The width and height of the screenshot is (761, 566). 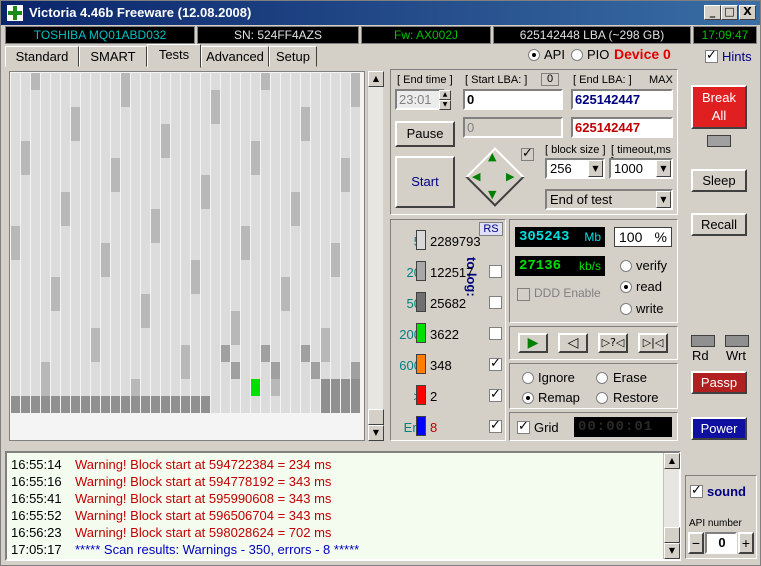 What do you see at coordinates (696, 543) in the screenshot?
I see `api-number-minus-button: −` at bounding box center [696, 543].